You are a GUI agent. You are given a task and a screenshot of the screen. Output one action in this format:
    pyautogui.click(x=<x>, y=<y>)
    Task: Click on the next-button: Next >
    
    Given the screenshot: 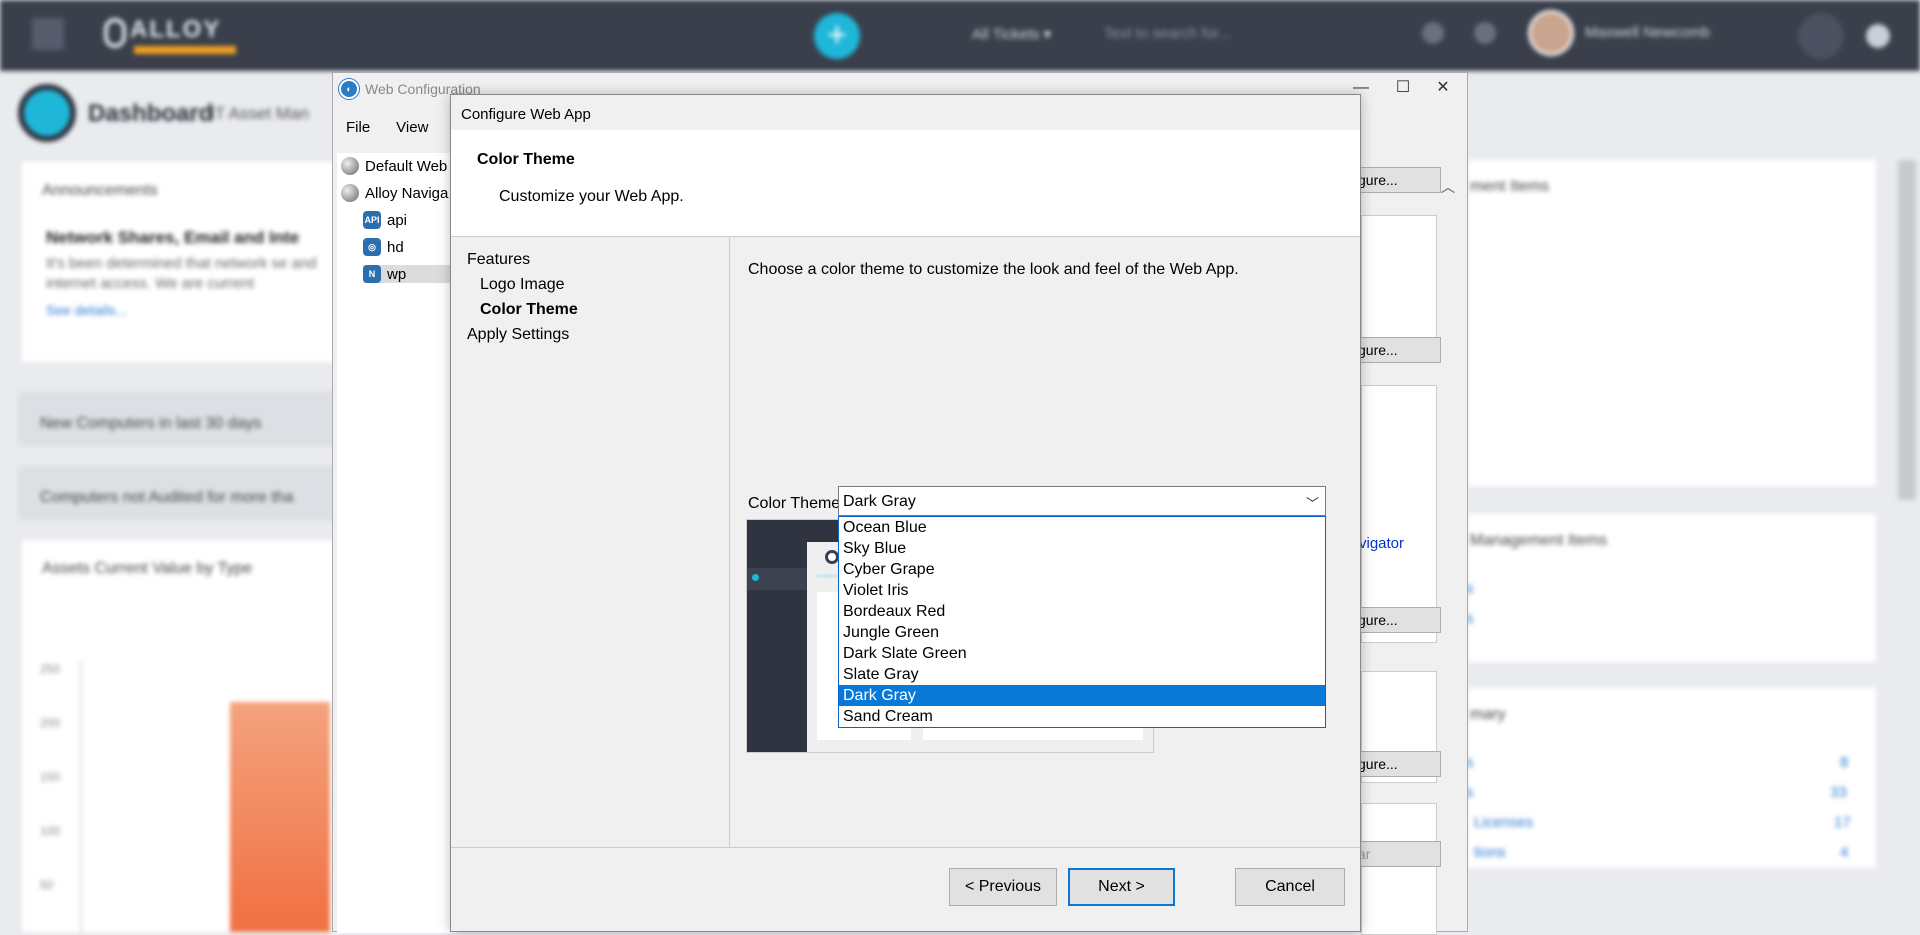 What is the action you would take?
    pyautogui.click(x=1121, y=887)
    